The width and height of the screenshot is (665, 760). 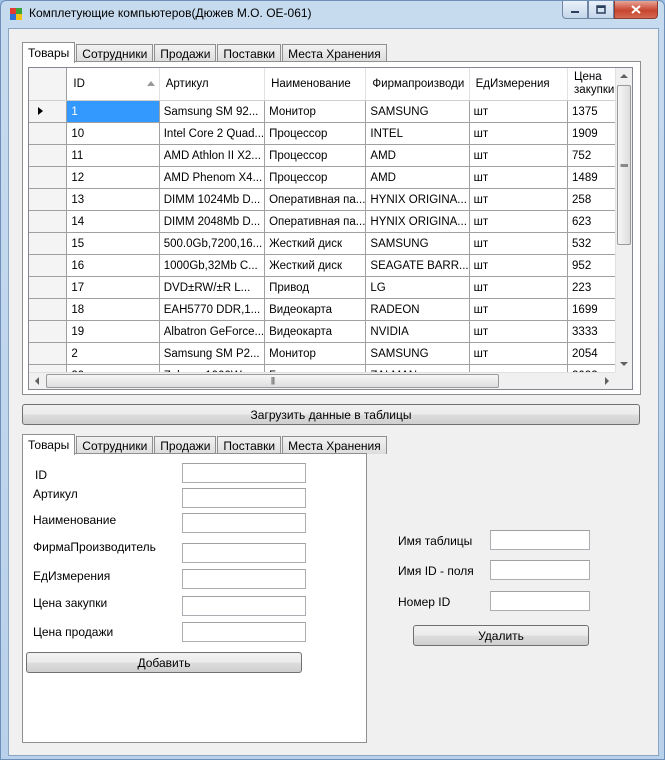 What do you see at coordinates (272, 381) in the screenshot?
I see `horizontal-scroll-thumb: |||` at bounding box center [272, 381].